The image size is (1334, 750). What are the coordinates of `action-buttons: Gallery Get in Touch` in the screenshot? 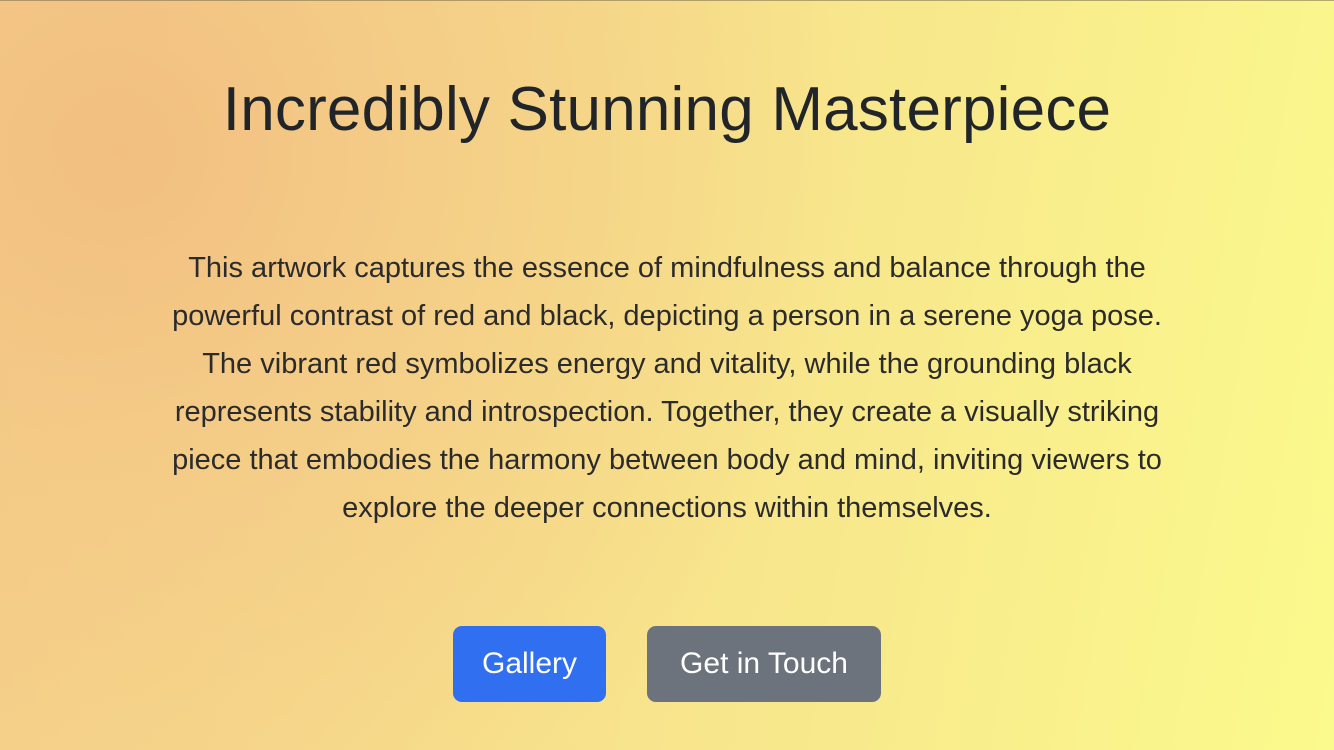 It's located at (667, 664).